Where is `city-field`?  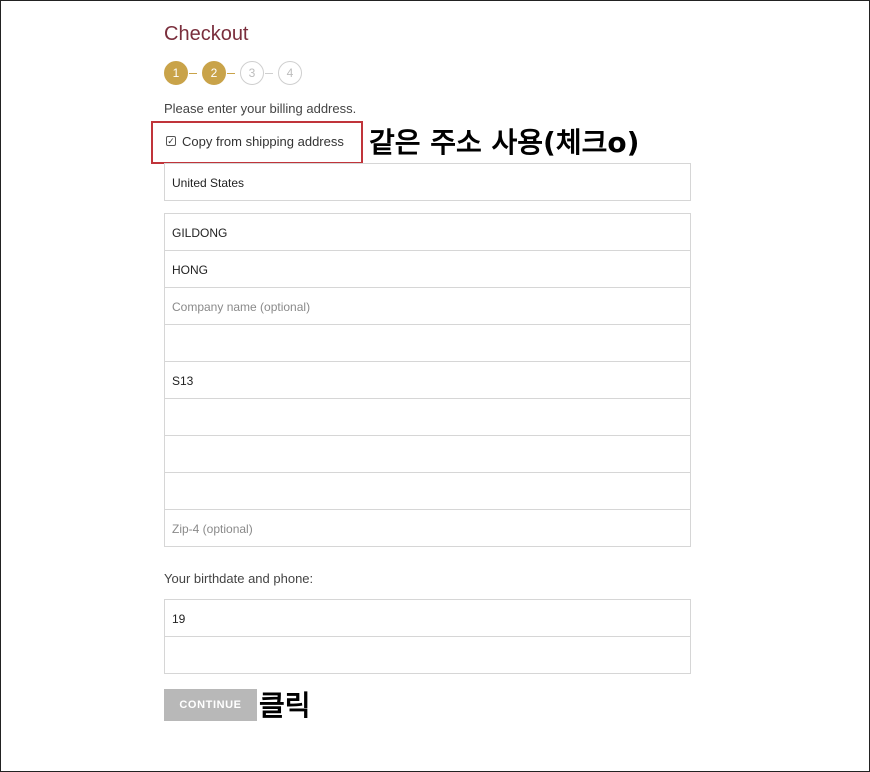
city-field is located at coordinates (427, 417).